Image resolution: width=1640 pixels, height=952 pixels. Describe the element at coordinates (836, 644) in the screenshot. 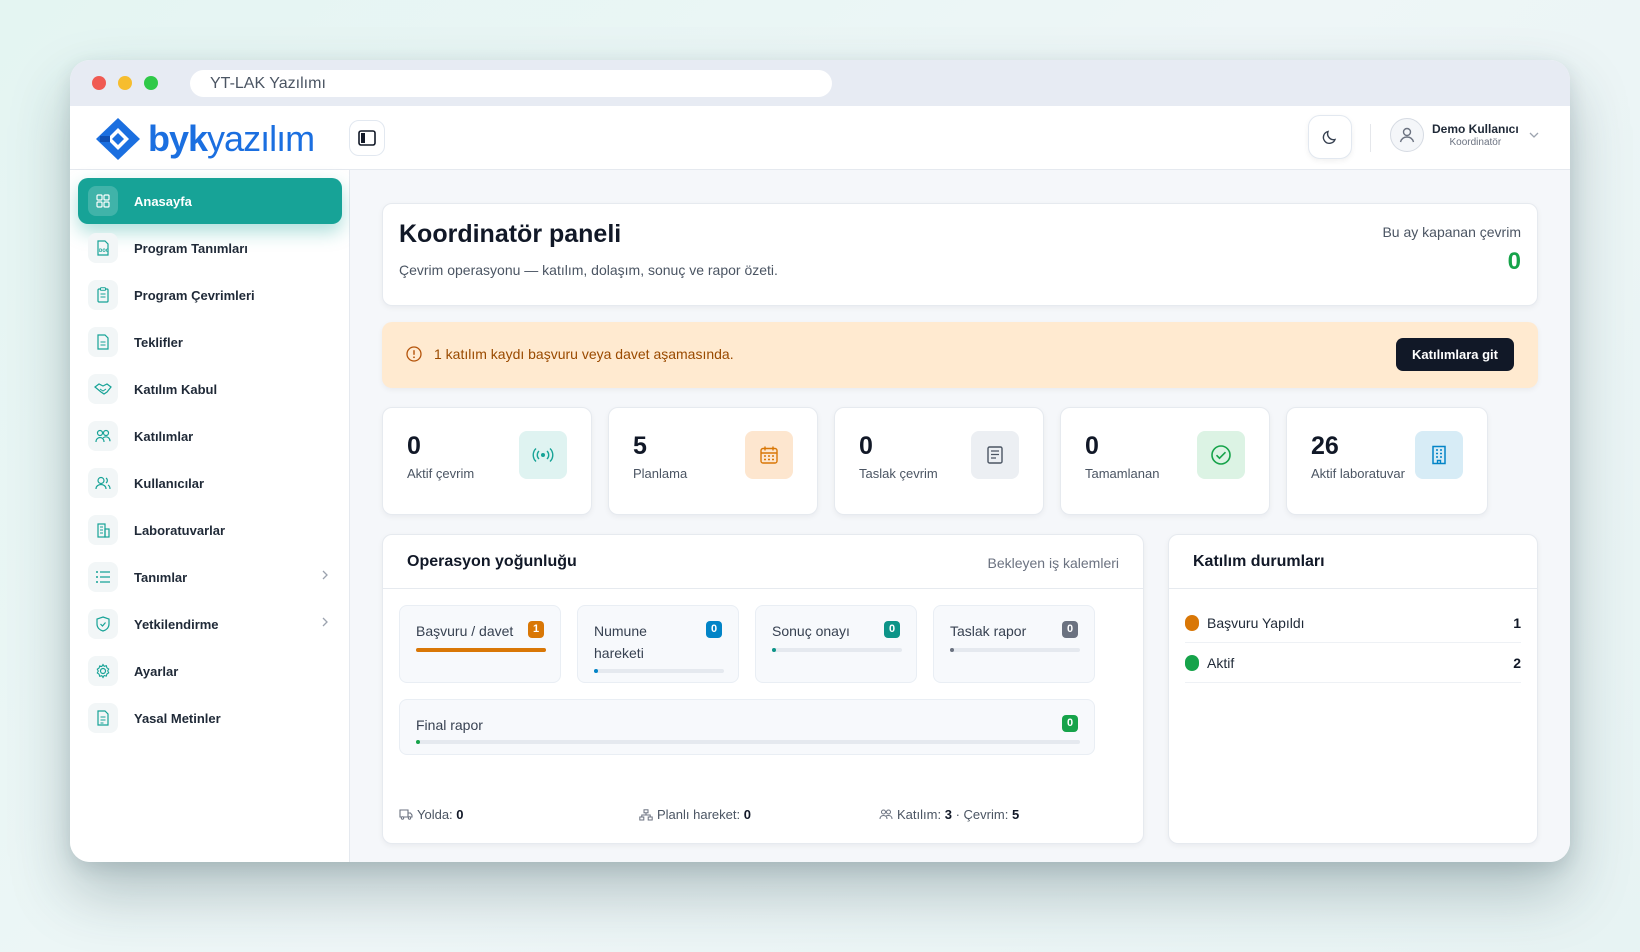

I see `tile-sonuc-onayi: Sonuç onayı 0` at that location.